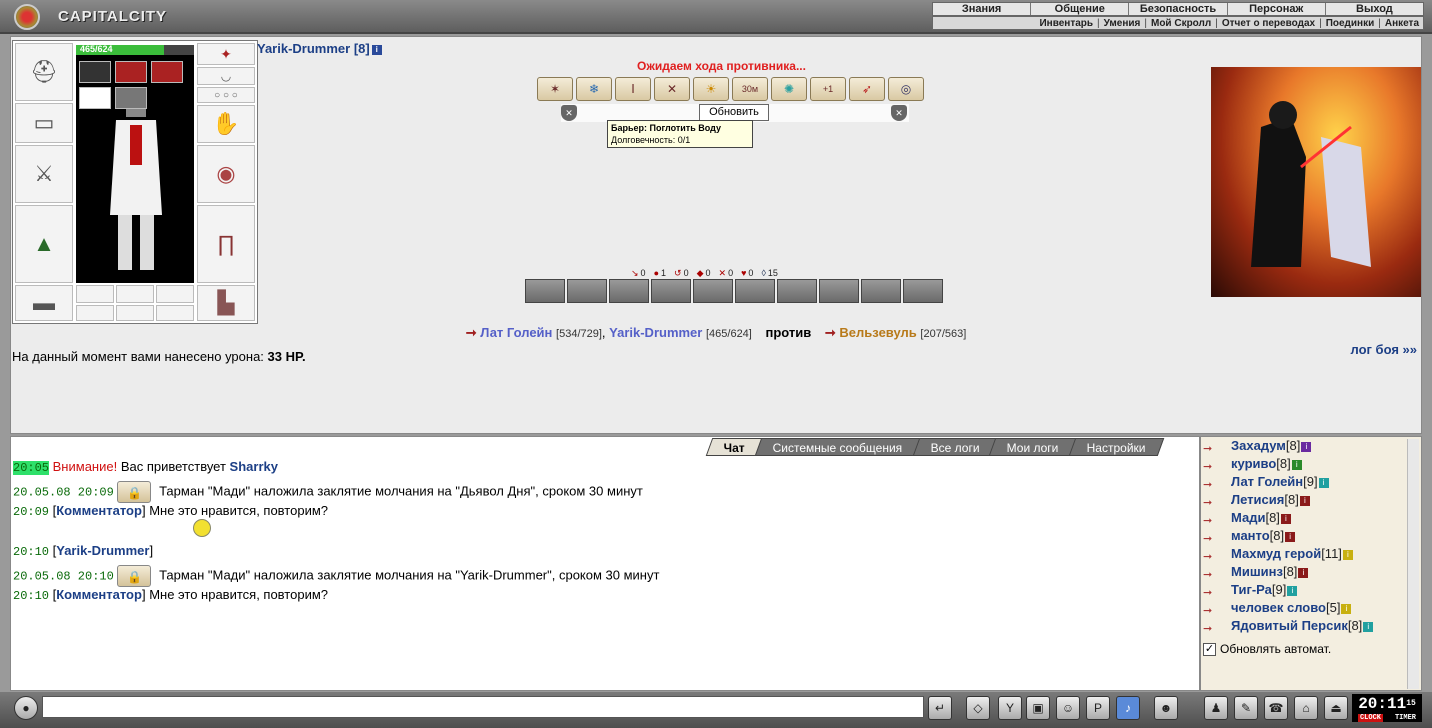 Image resolution: width=1432 pixels, height=728 pixels. I want to click on user-name: куриво, so click(1253, 463).